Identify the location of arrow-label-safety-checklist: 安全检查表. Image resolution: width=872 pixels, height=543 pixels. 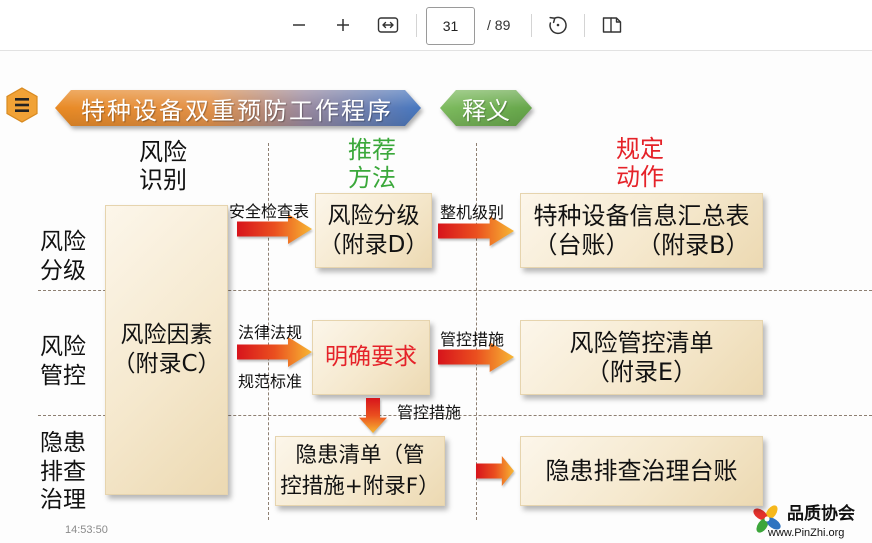
(269, 211).